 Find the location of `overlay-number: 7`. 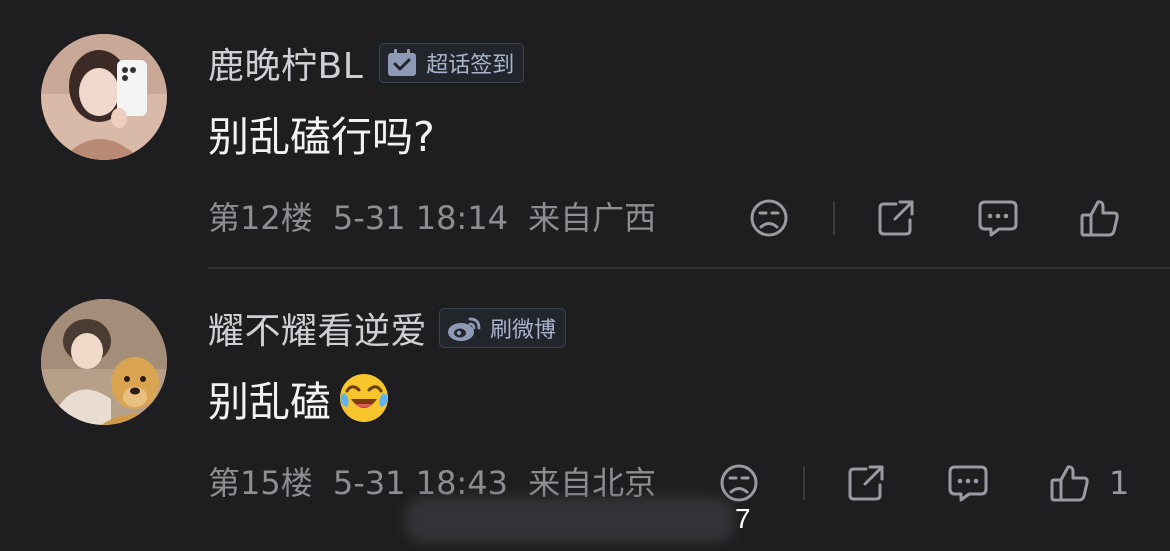

overlay-number: 7 is located at coordinates (743, 518).